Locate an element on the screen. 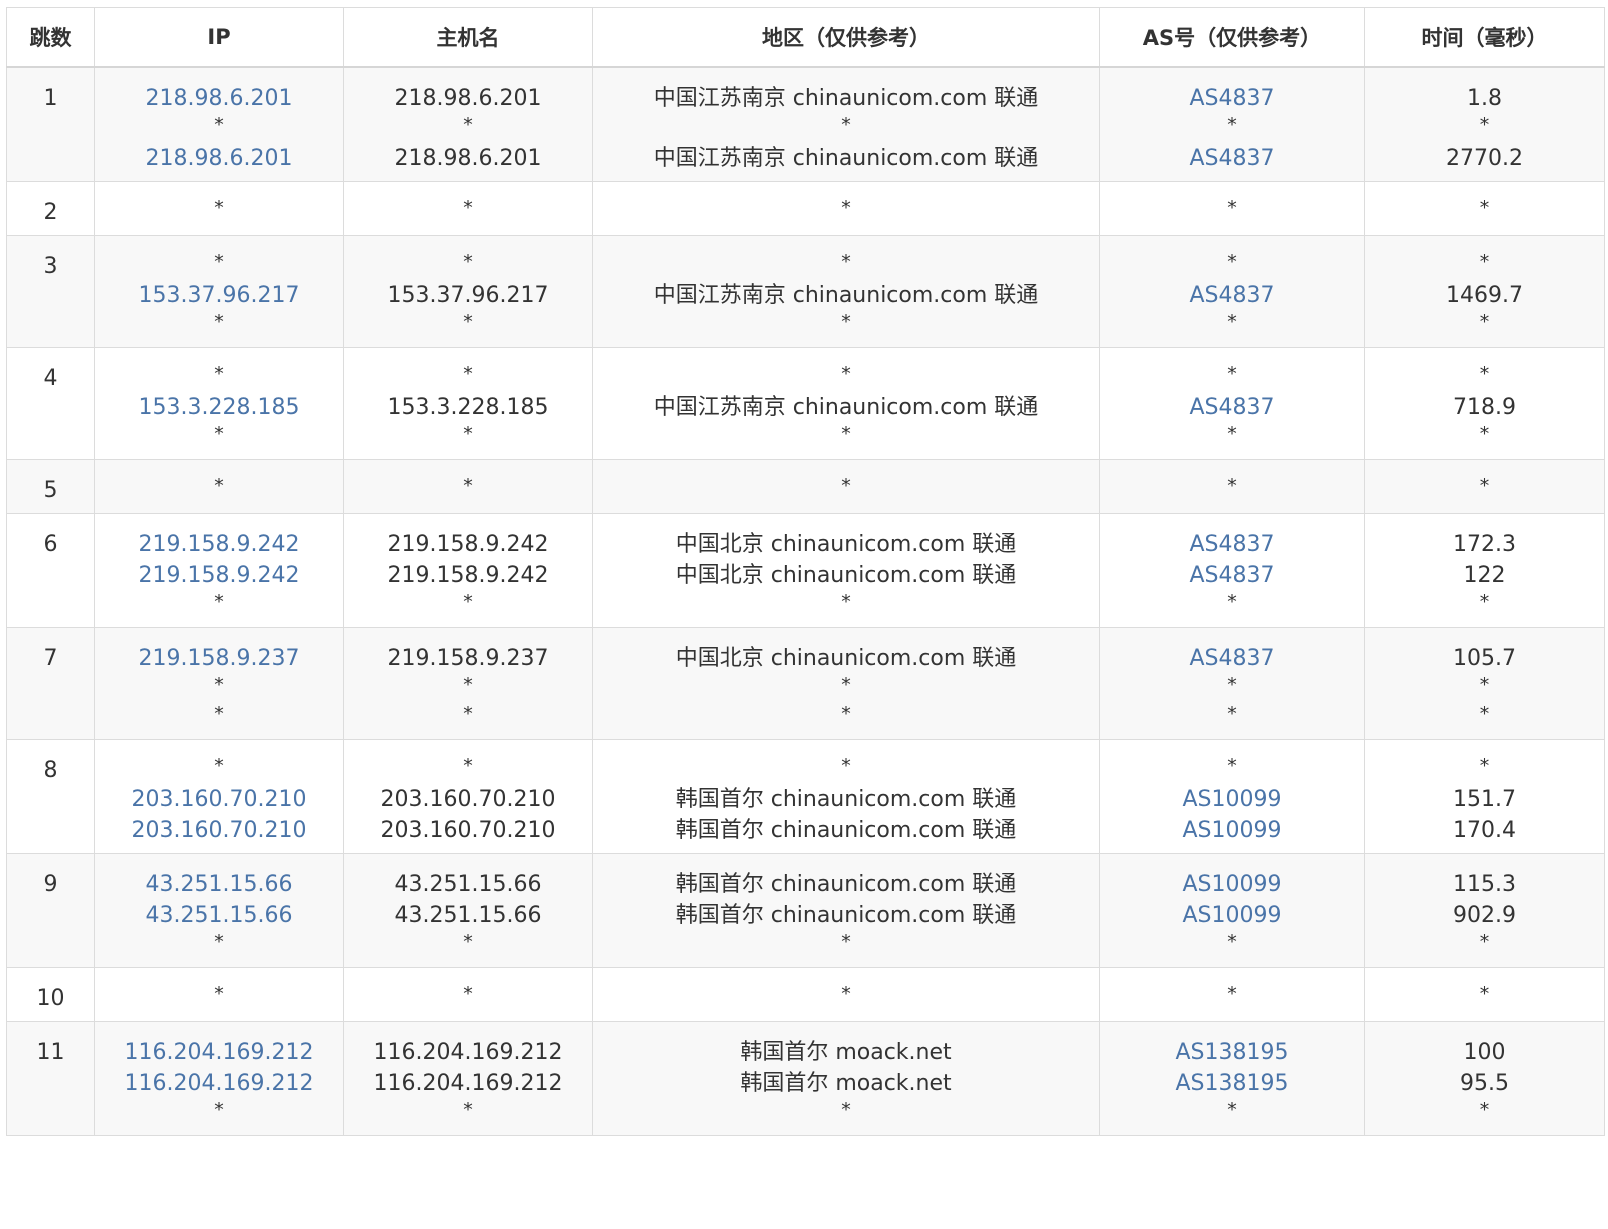  hop-number: 6 is located at coordinates (50, 544).